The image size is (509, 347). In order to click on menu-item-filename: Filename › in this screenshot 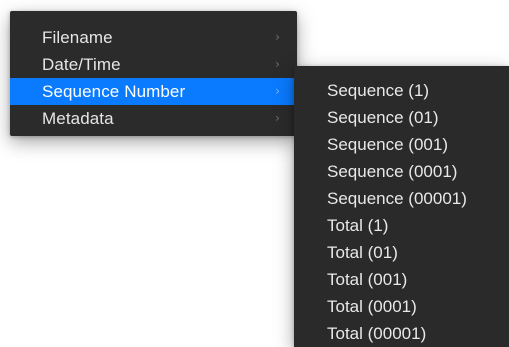, I will do `click(153, 37)`.